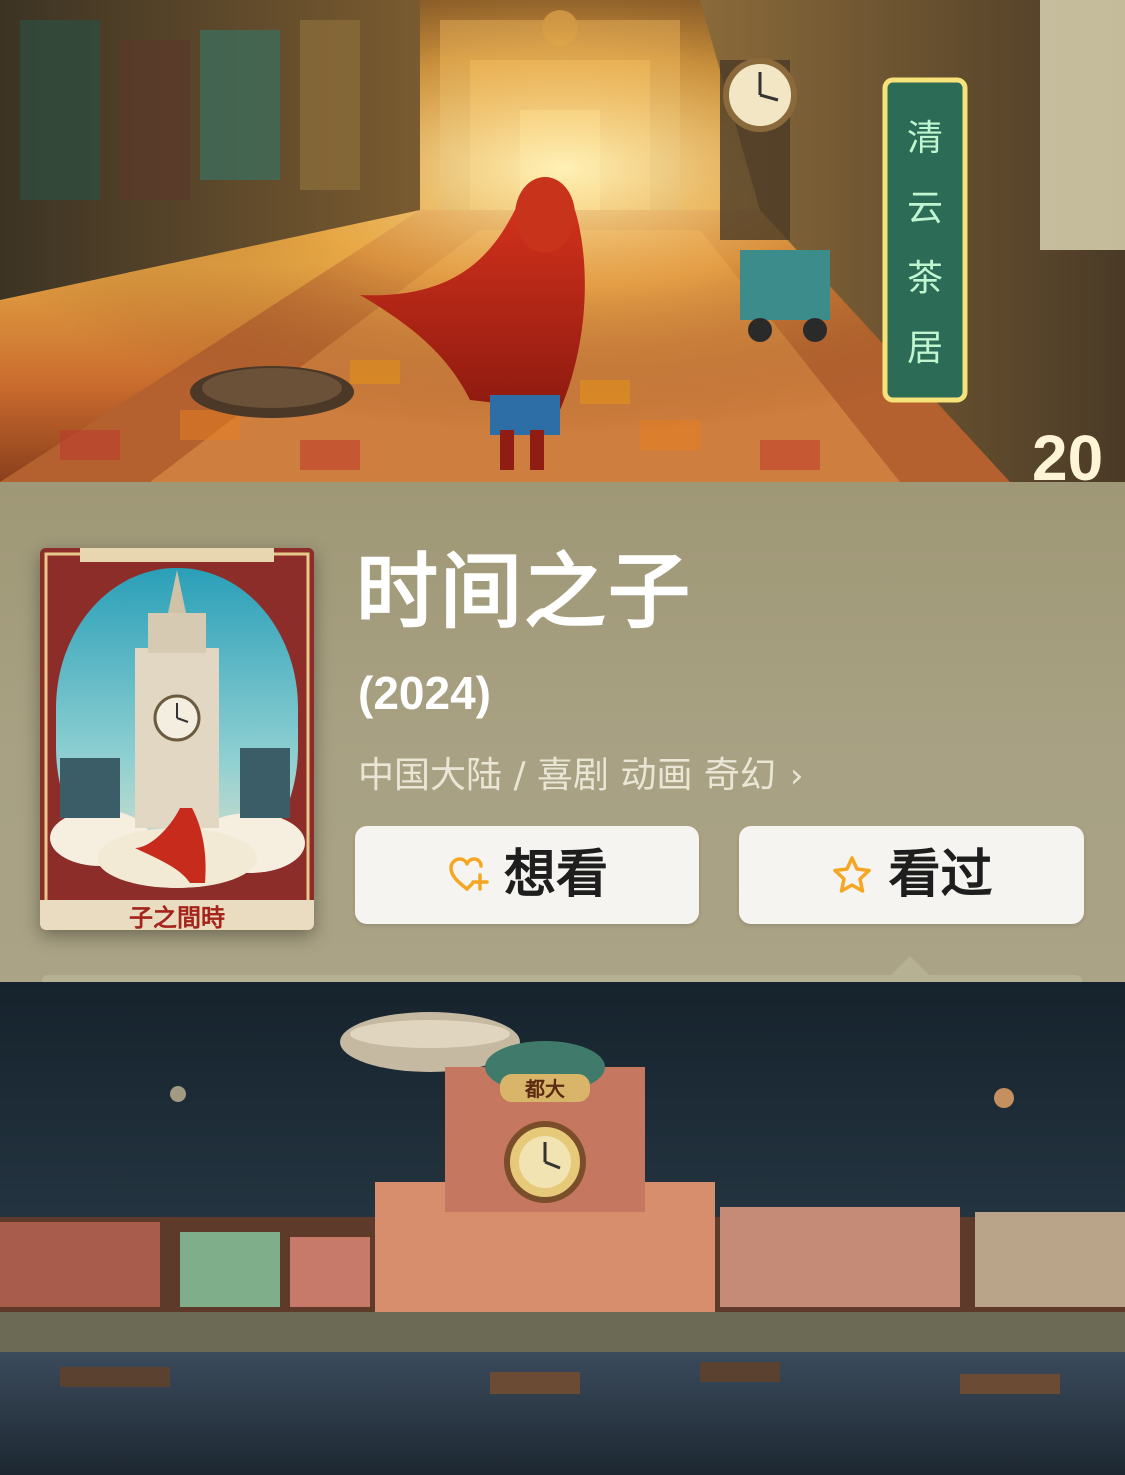 The height and width of the screenshot is (1475, 1125). Describe the element at coordinates (925, 208) in the screenshot. I see `svg-text: 云` at that location.